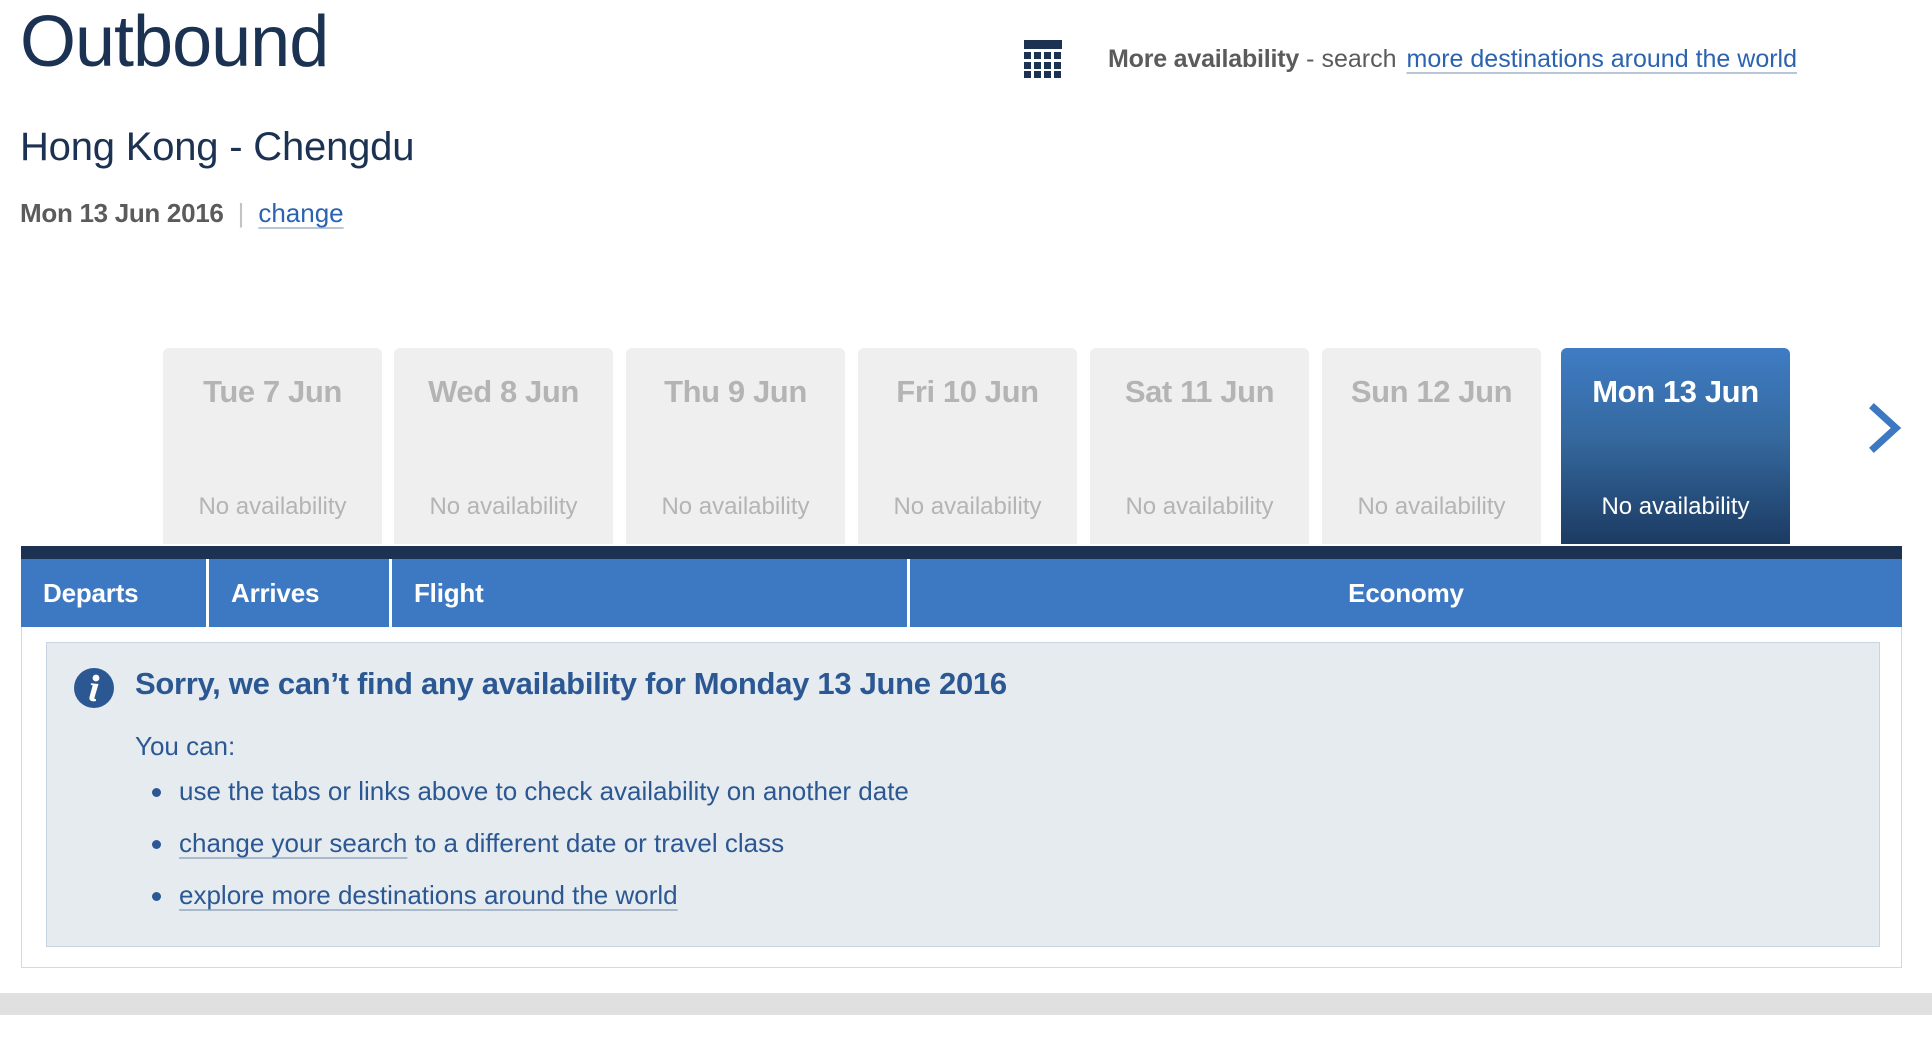  Describe the element at coordinates (961, 552) in the screenshot. I see `results-table-topbar` at that location.